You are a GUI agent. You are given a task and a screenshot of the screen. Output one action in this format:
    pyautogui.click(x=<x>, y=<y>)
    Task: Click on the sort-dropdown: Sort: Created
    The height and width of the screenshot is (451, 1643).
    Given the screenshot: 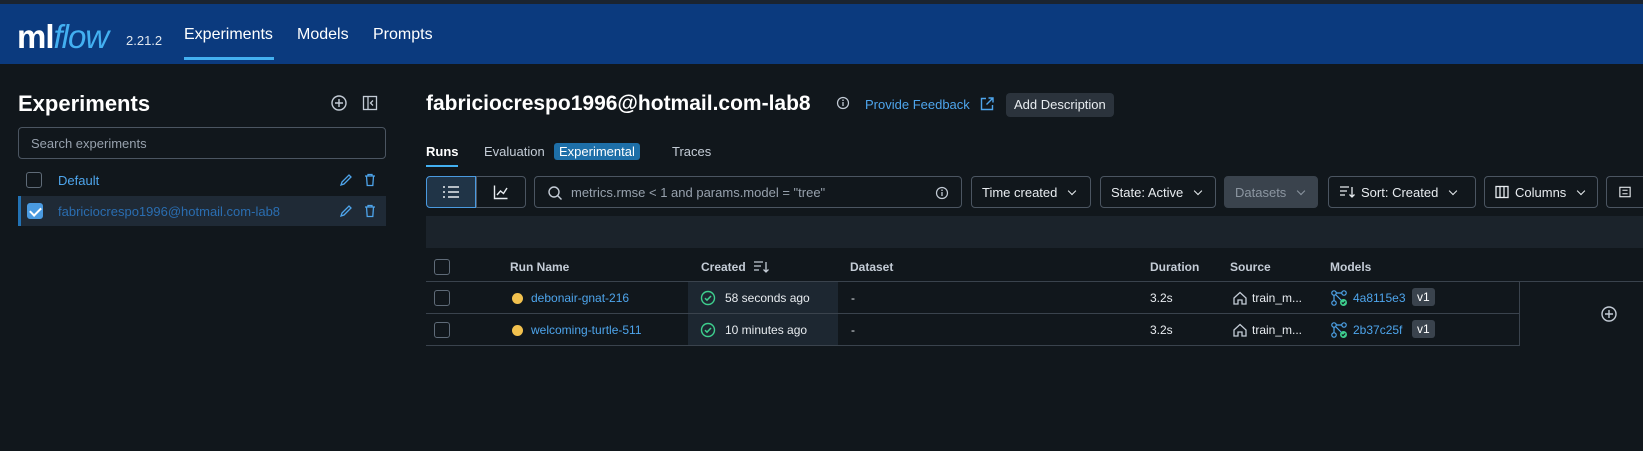 What is the action you would take?
    pyautogui.click(x=1402, y=192)
    